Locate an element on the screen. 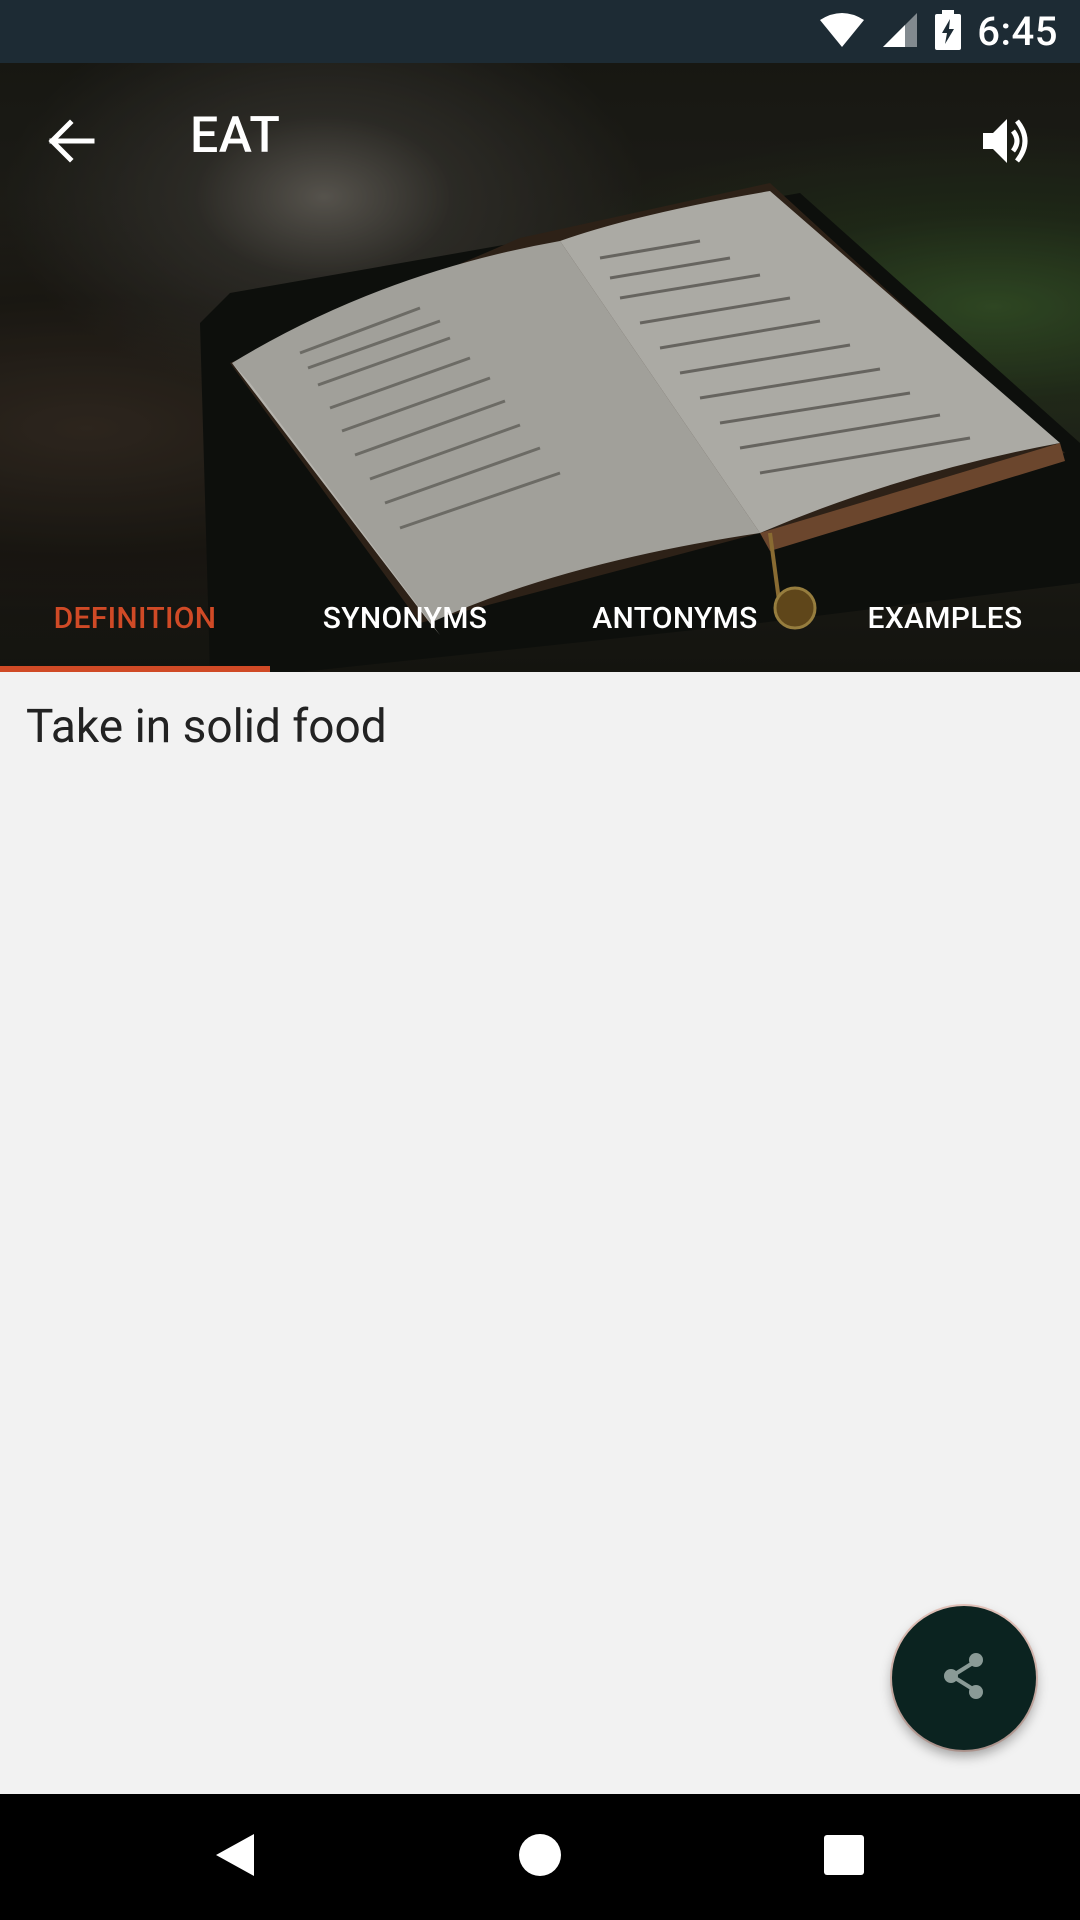  wifi-icon is located at coordinates (842, 32).